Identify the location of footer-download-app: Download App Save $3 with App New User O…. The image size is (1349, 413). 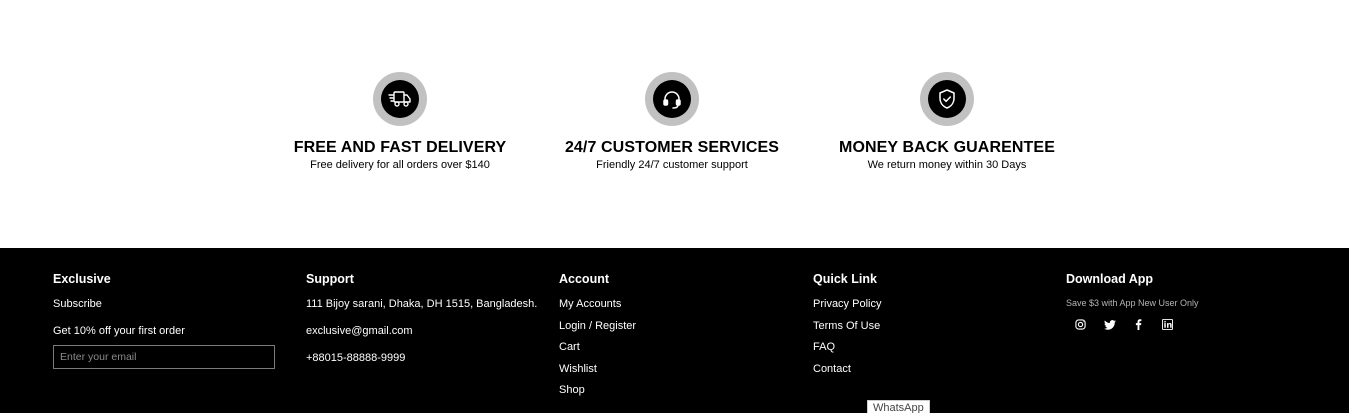
(1132, 301).